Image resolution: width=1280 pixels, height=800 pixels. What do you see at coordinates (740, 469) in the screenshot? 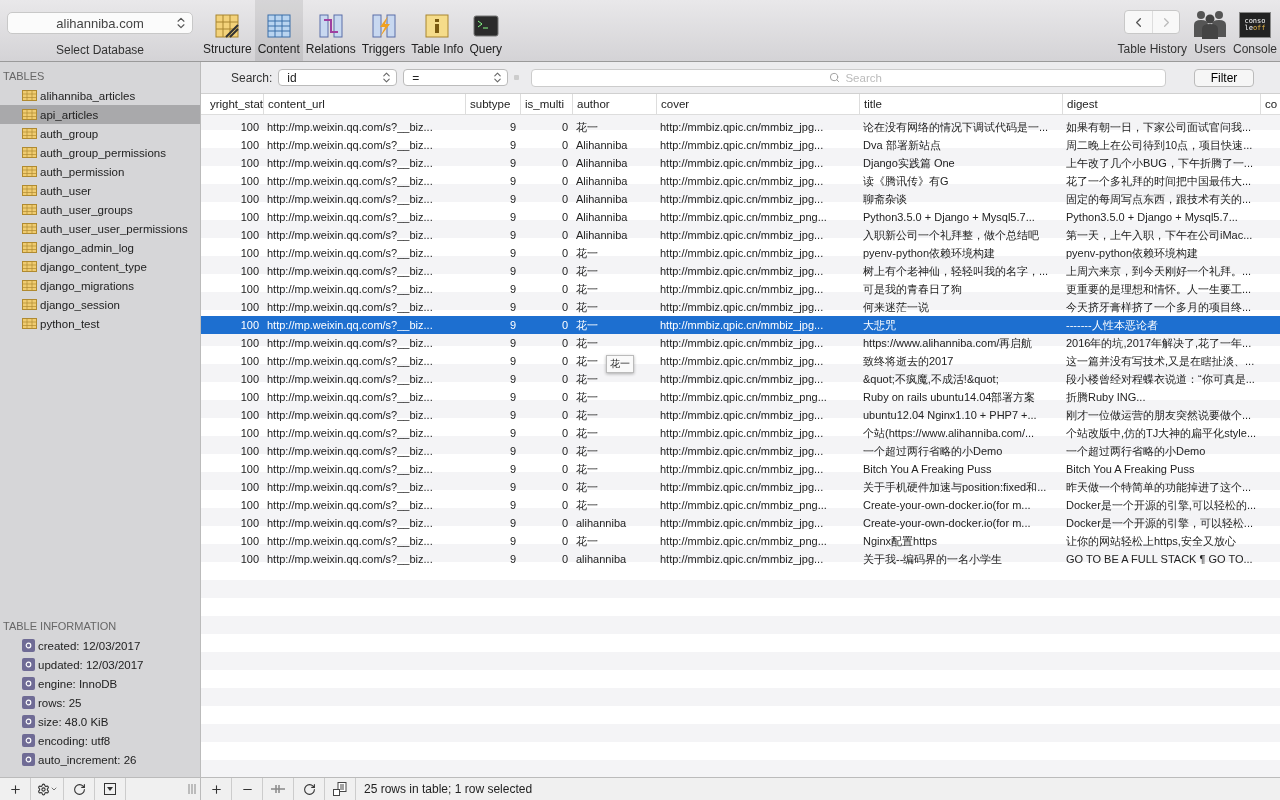
I see `table-row: 100 http://mp.weixin.qq.com/s?__biz... 9 0 花一 http://mmbiz.qpic.cn/mmbiz_jpg... Bitch You A Freaking Puss Bitch You A Freaking Puss` at bounding box center [740, 469].